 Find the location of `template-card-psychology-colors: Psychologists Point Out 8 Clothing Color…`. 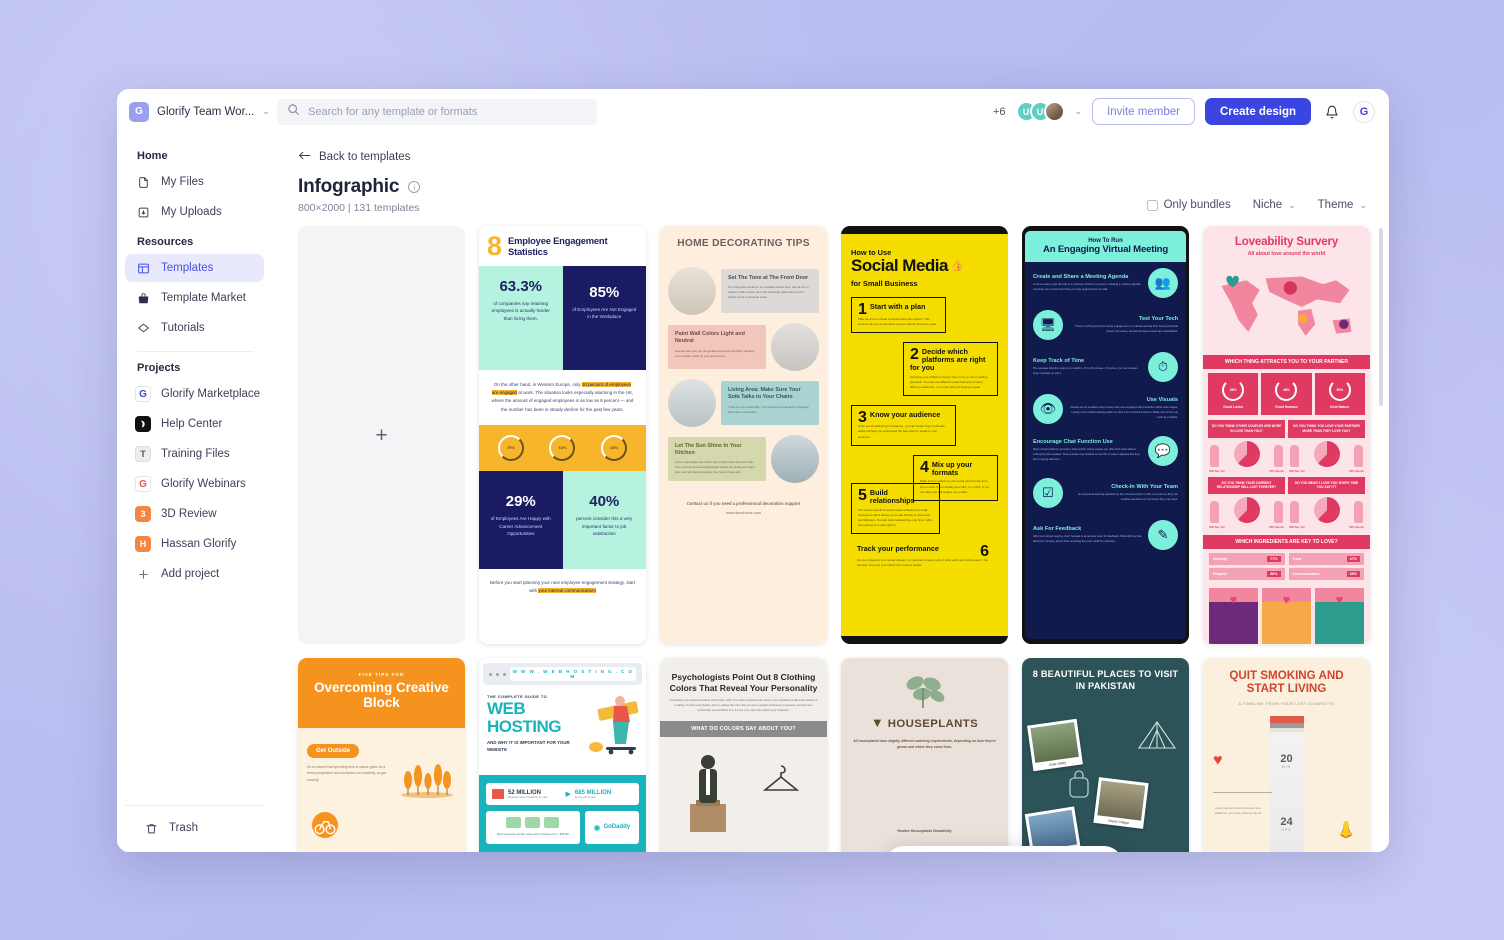

template-card-psychology-colors: Psychologists Point Out 8 Clothing Color… is located at coordinates (743, 755).